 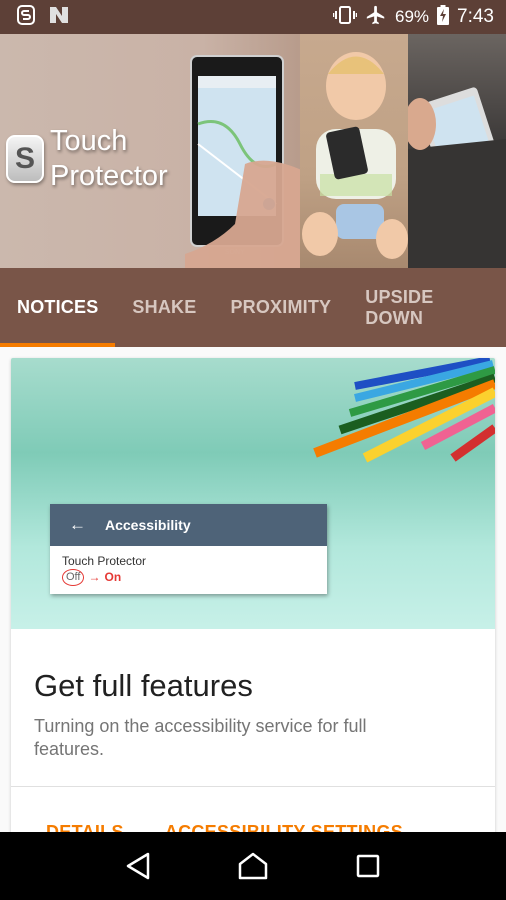 I want to click on back-arrow-icon: ←, so click(x=77, y=524).